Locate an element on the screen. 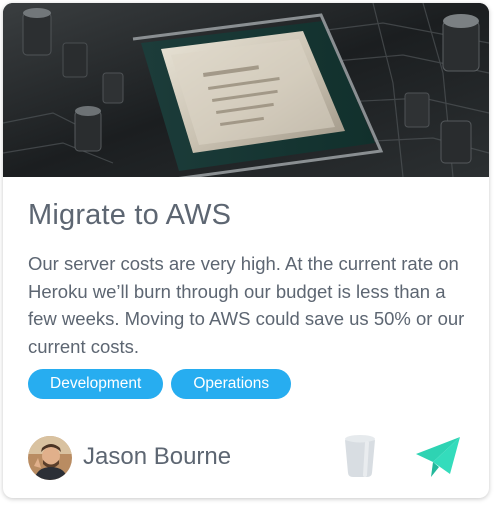  paper-plane-icon is located at coordinates (438, 456).